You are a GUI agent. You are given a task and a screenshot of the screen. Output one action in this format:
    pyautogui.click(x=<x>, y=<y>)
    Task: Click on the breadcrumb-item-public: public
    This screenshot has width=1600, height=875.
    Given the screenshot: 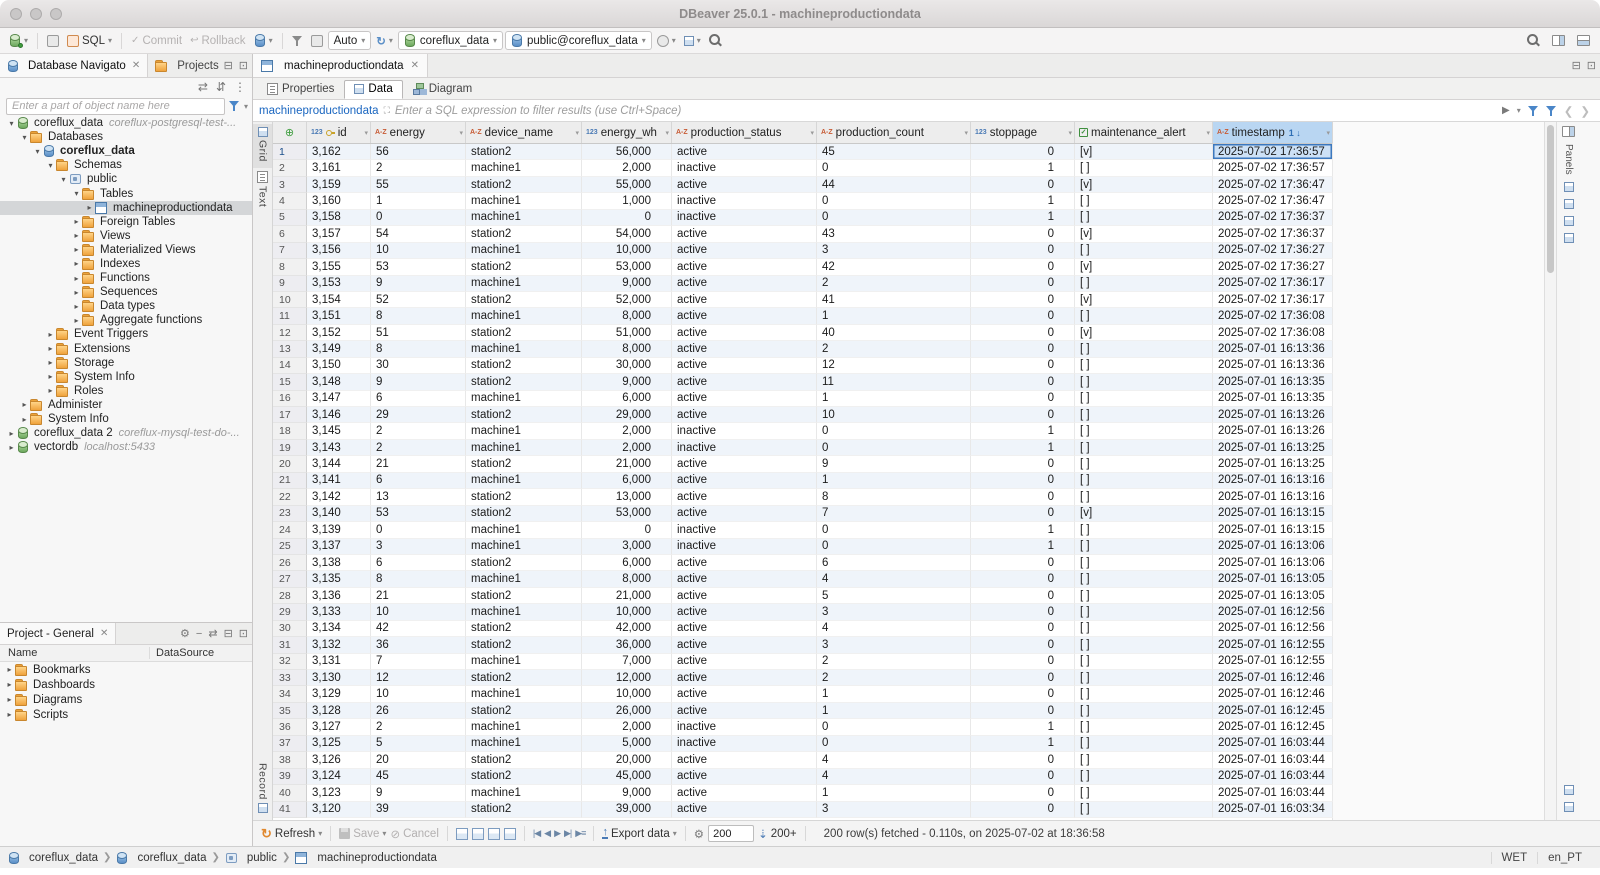 What is the action you would take?
    pyautogui.click(x=251, y=858)
    